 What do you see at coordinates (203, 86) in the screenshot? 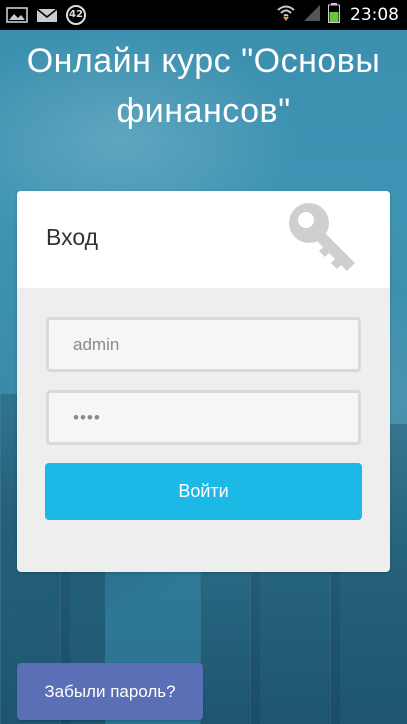
I see `page-title: Онлайн курс "Основы финансов"` at bounding box center [203, 86].